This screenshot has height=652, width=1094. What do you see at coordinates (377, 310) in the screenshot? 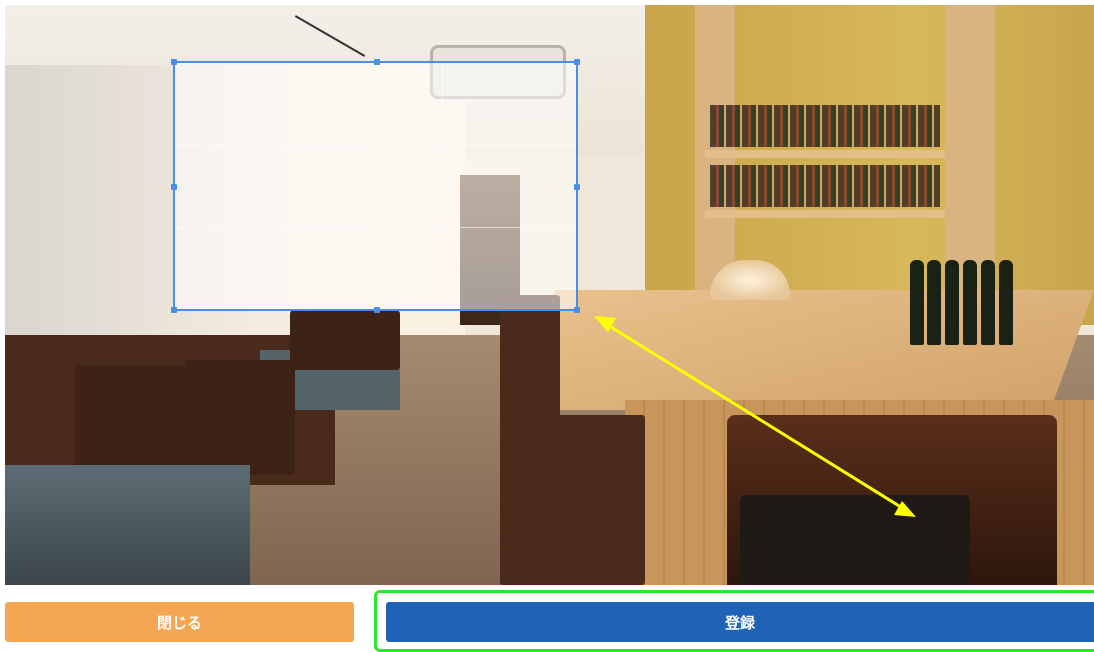
I see `crop-handle-bottom` at bounding box center [377, 310].